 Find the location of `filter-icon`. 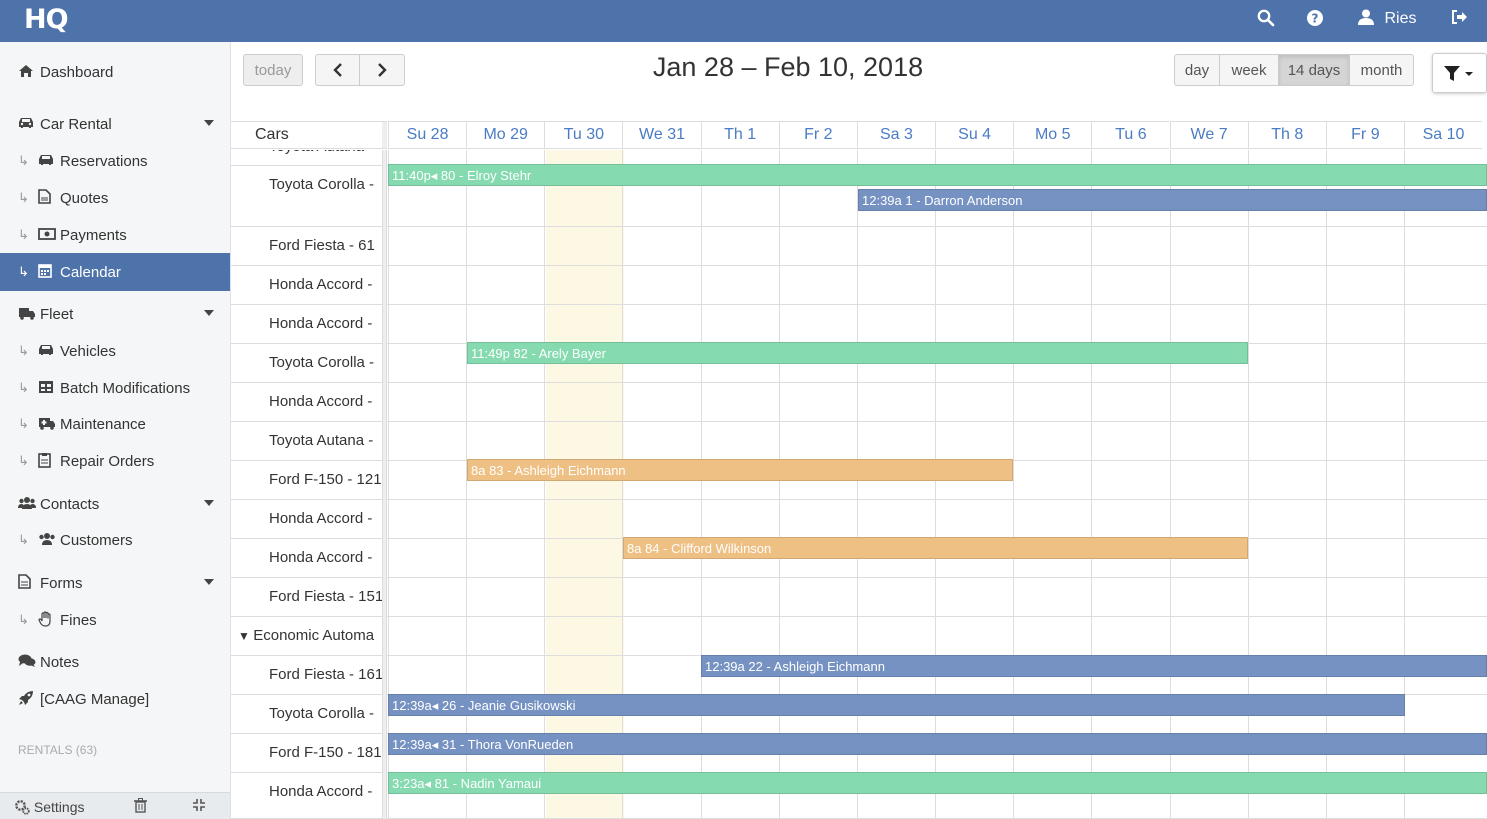

filter-icon is located at coordinates (1458, 73).